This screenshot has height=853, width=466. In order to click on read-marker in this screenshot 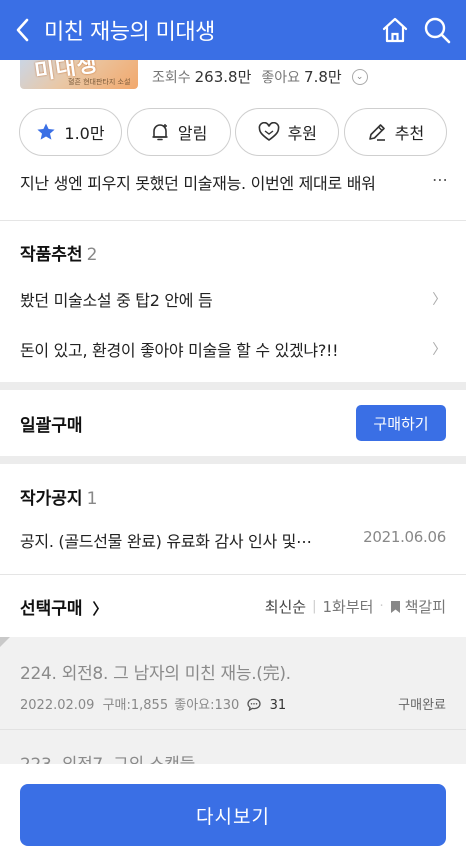, I will do `click(5, 642)`.